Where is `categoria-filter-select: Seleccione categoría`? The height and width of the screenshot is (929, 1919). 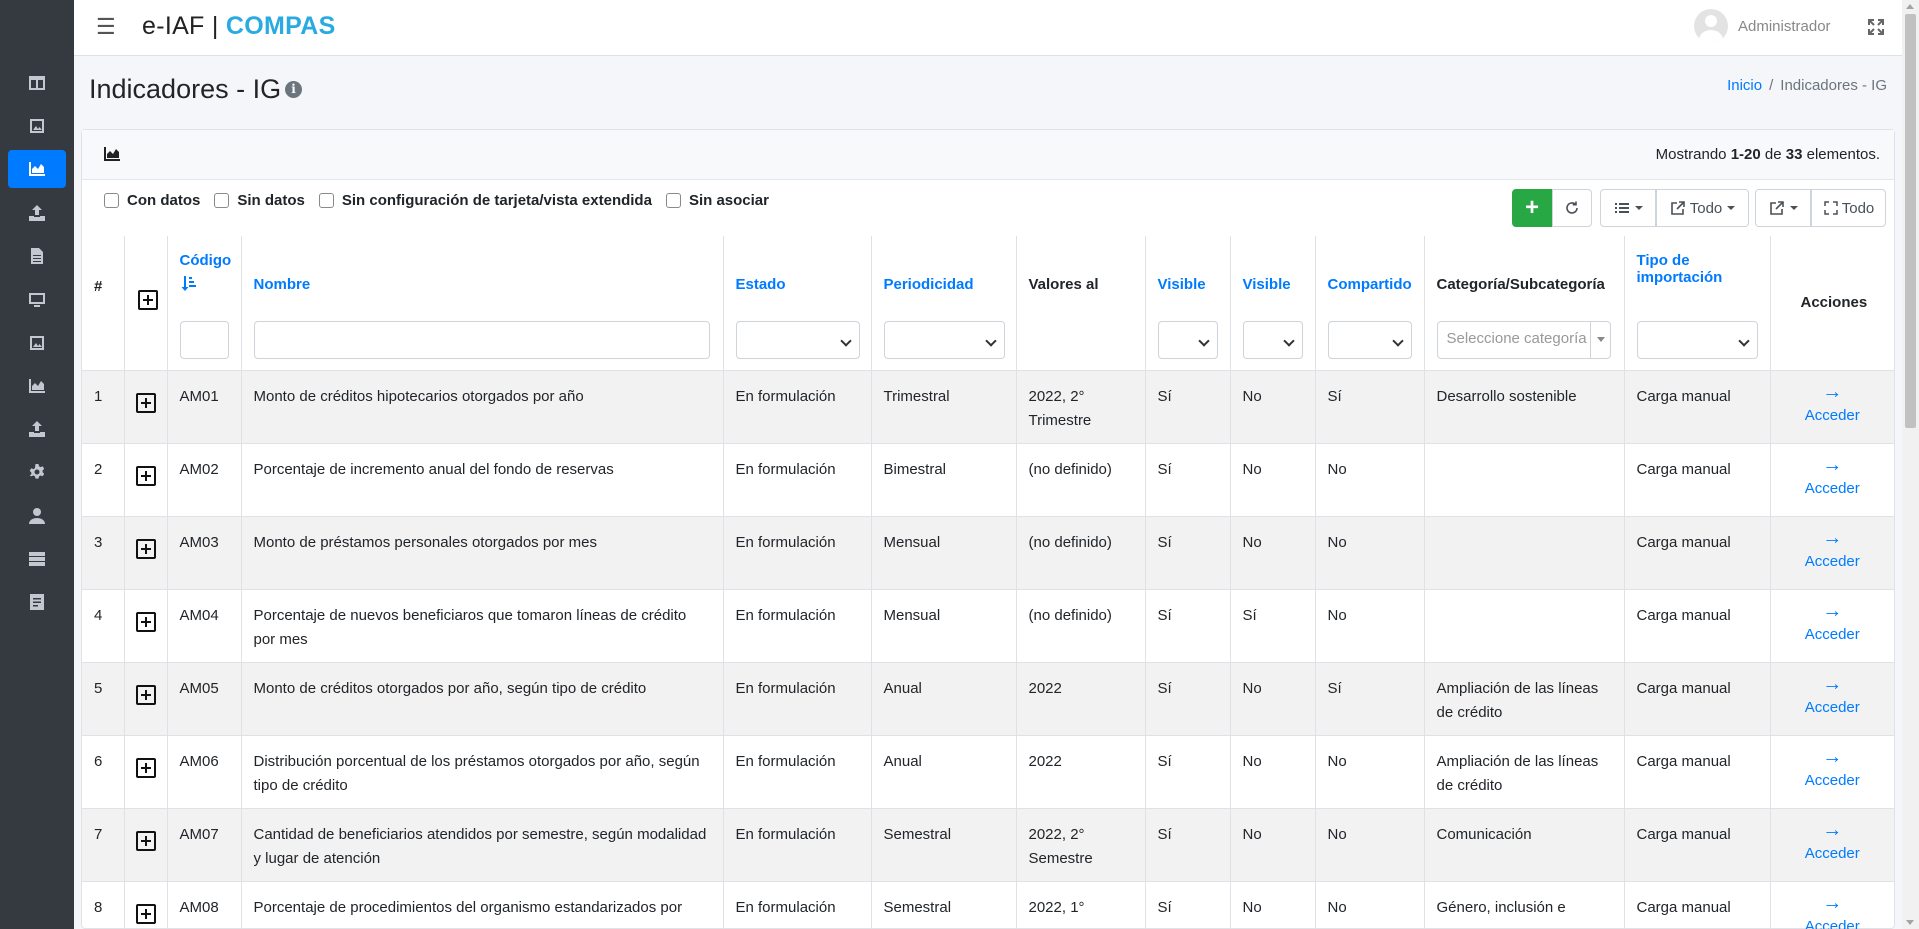
categoria-filter-select: Seleccione categoría is located at coordinates (1523, 340).